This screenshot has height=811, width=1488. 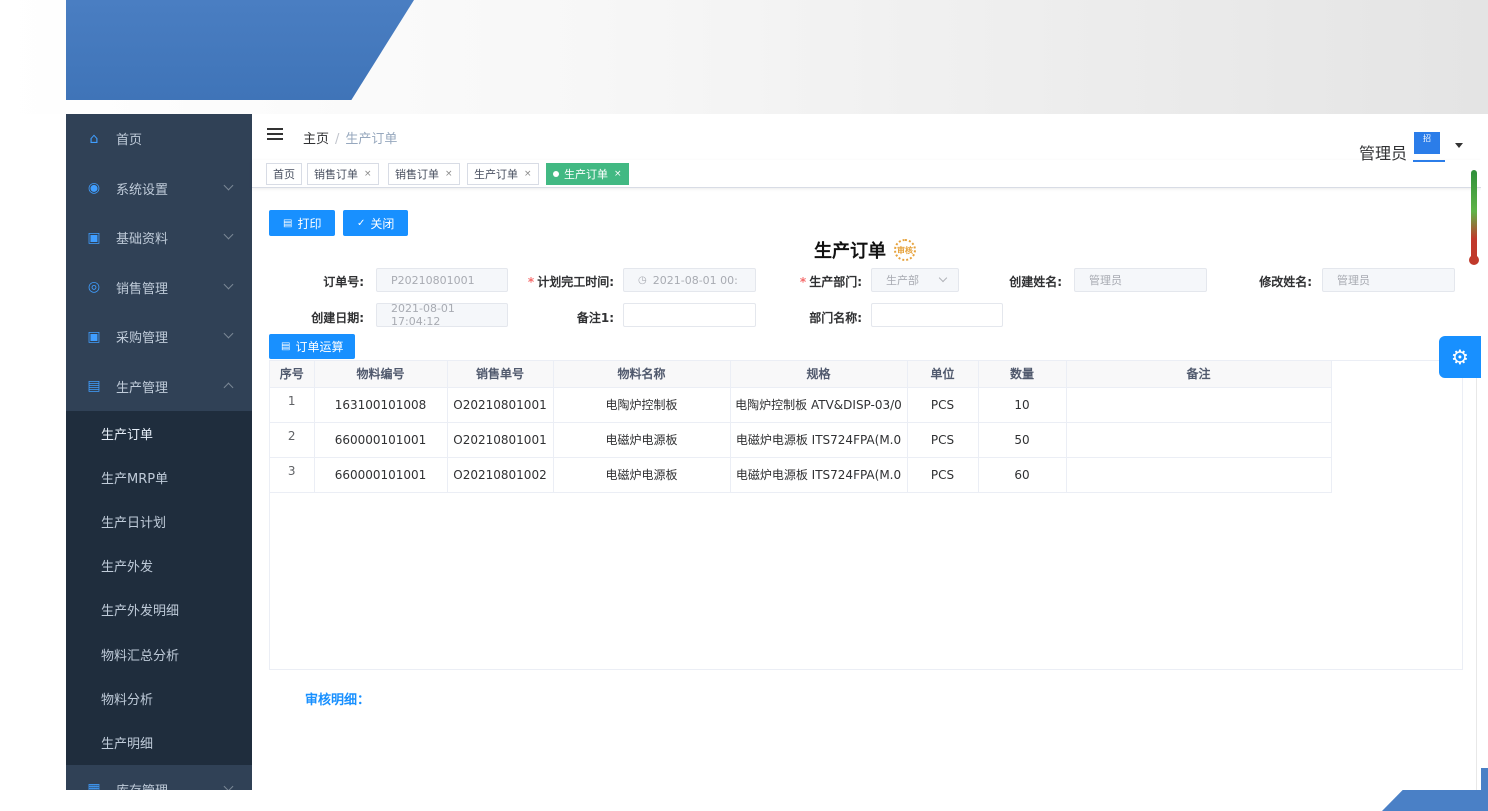 I want to click on dept-name-field, so click(x=937, y=315).